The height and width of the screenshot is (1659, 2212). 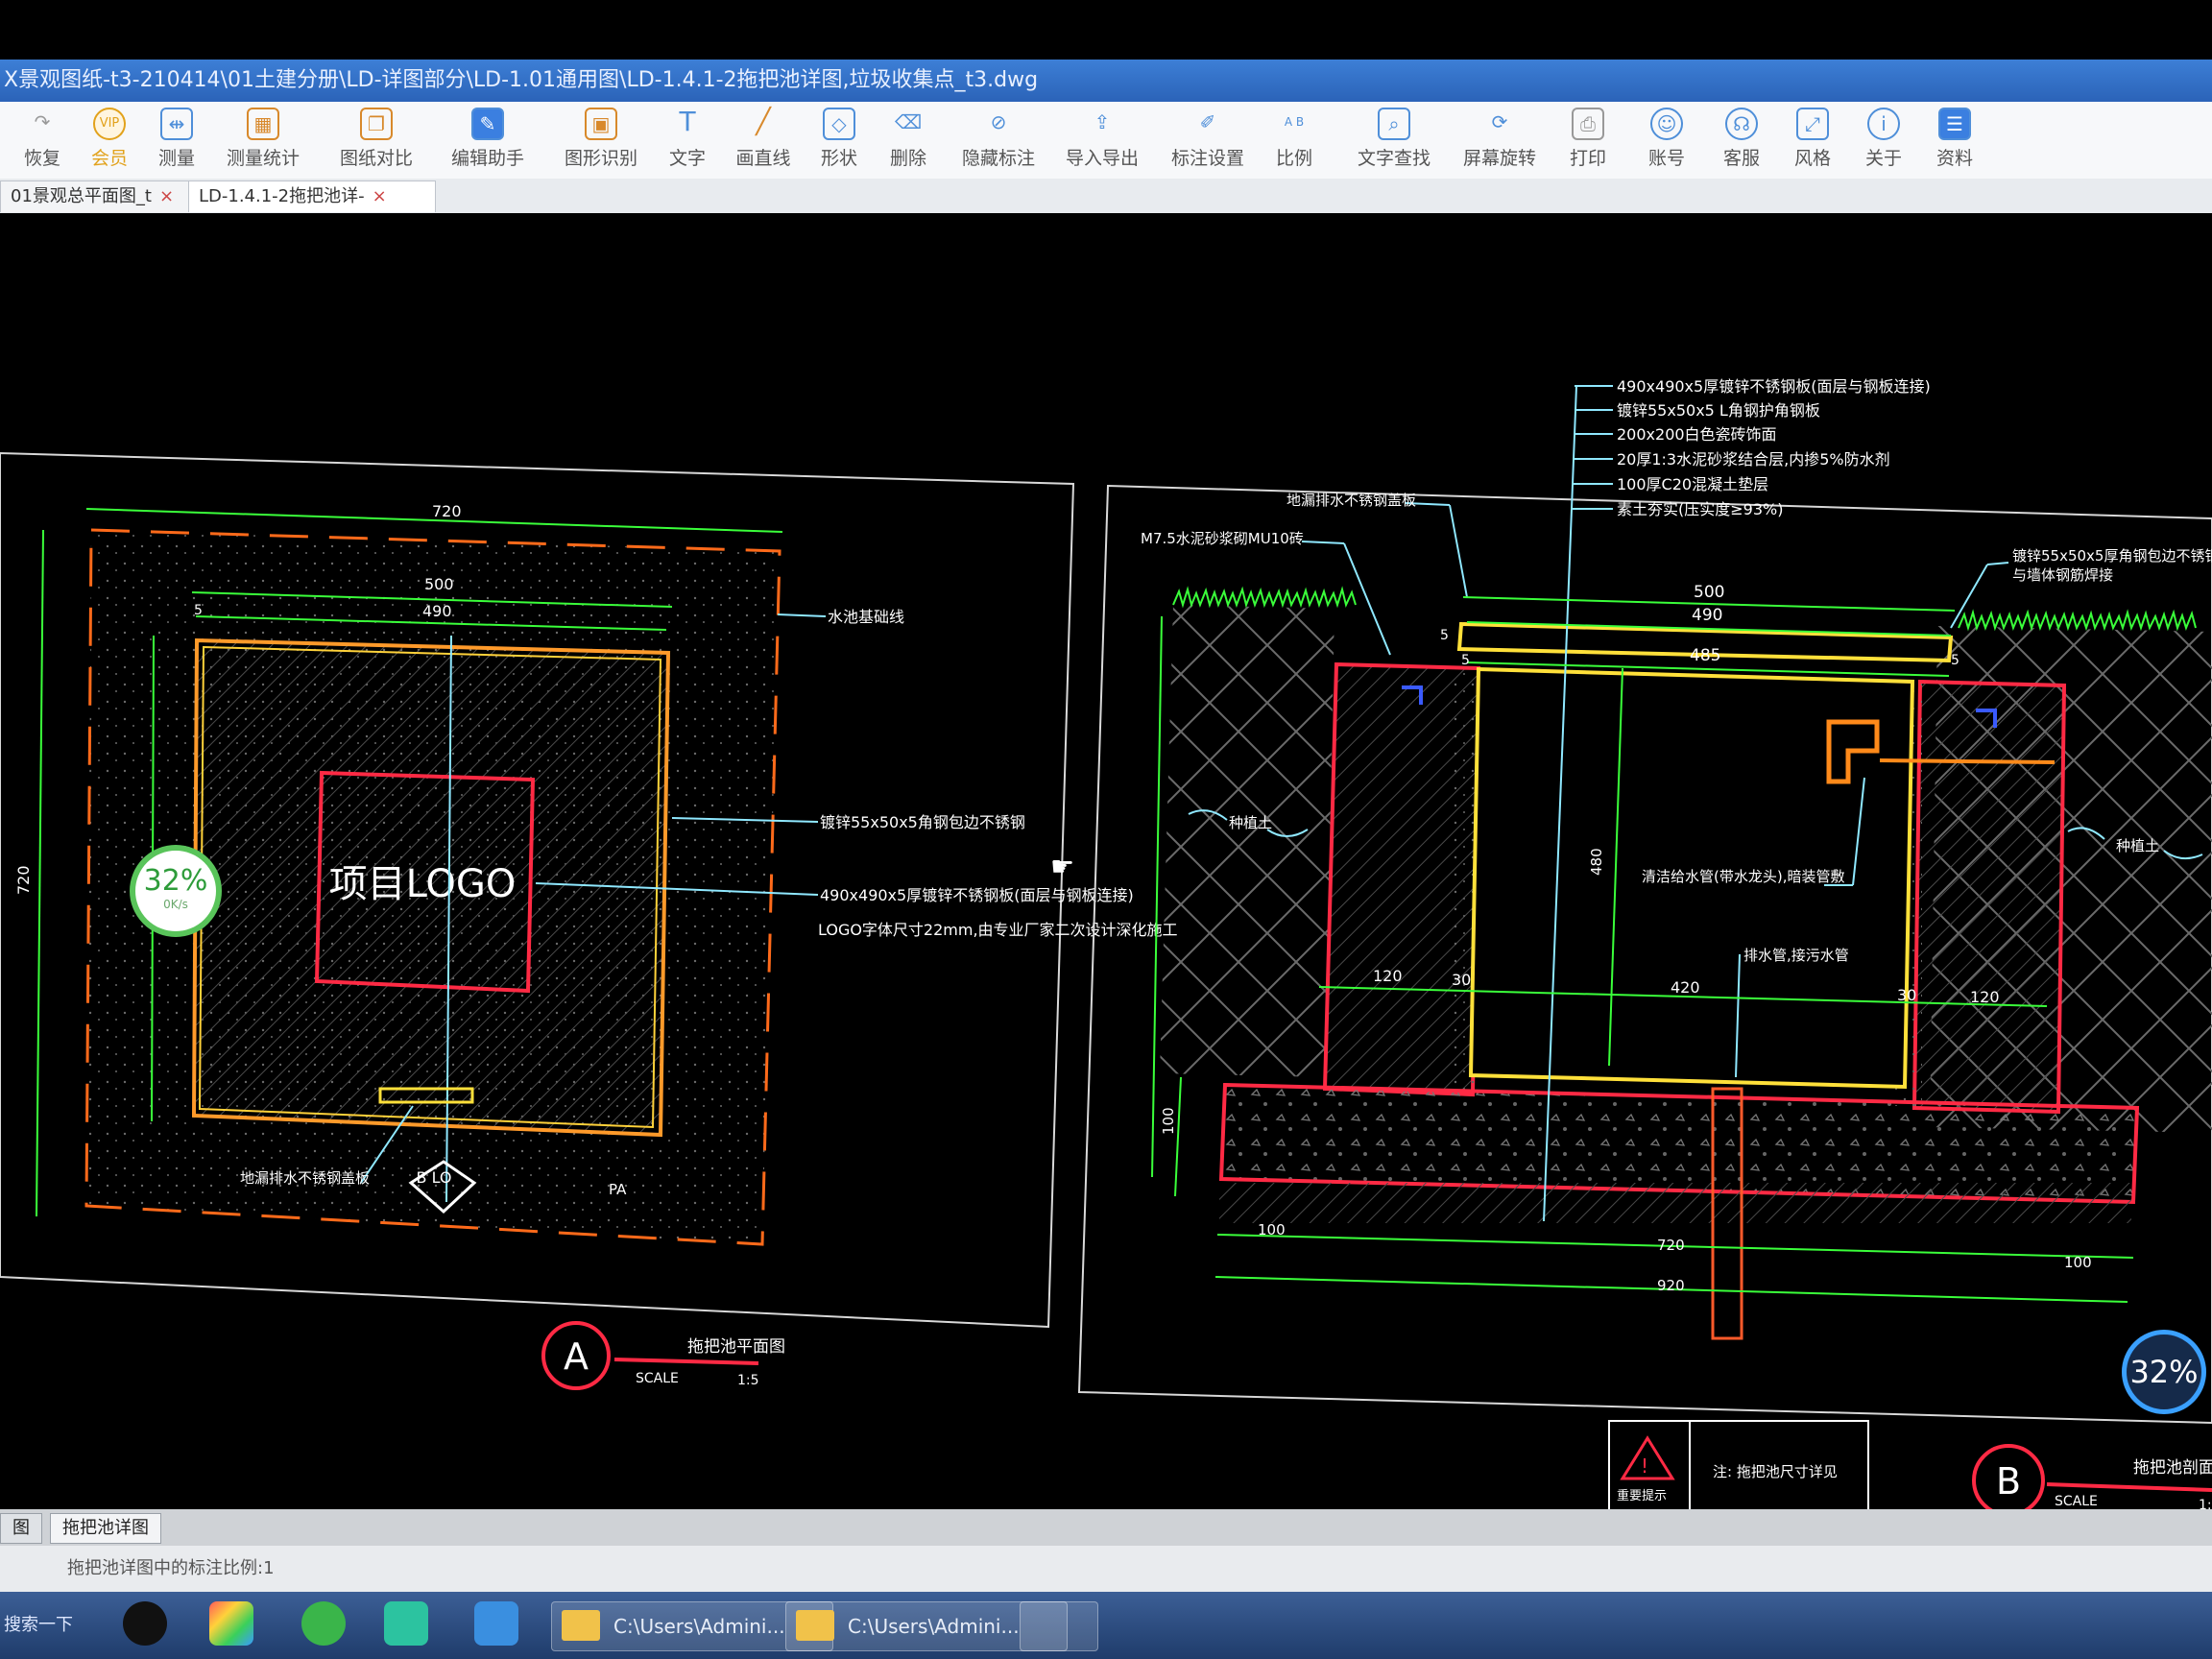 I want to click on print-button: ⎙ 打印, so click(x=1588, y=140).